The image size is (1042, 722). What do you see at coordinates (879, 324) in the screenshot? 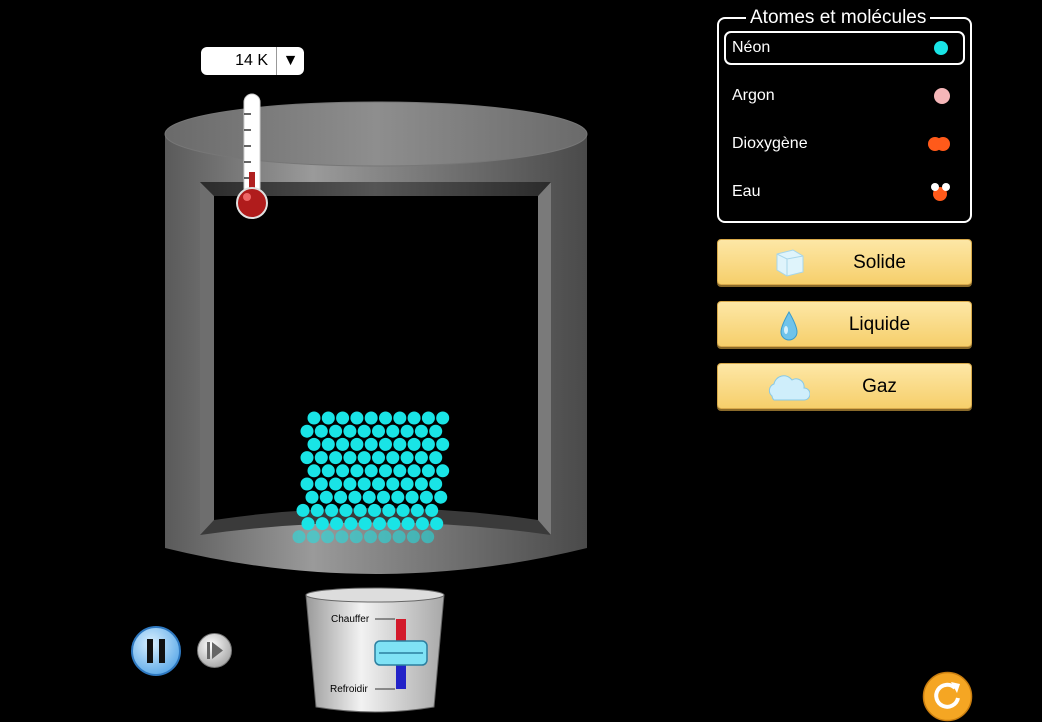
I see `liquid-button-label: Liquide` at bounding box center [879, 324].